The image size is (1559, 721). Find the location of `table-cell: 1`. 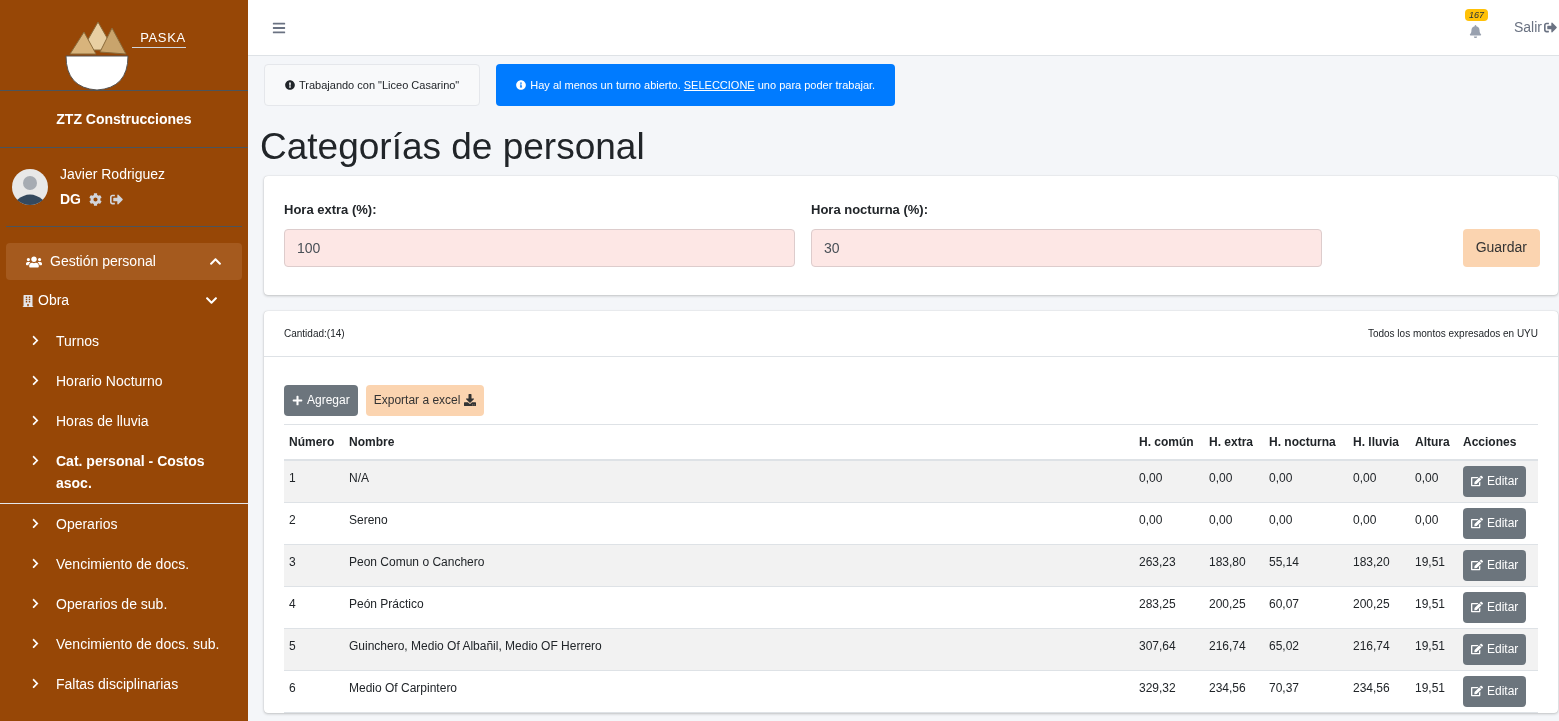

table-cell: 1 is located at coordinates (292, 477).